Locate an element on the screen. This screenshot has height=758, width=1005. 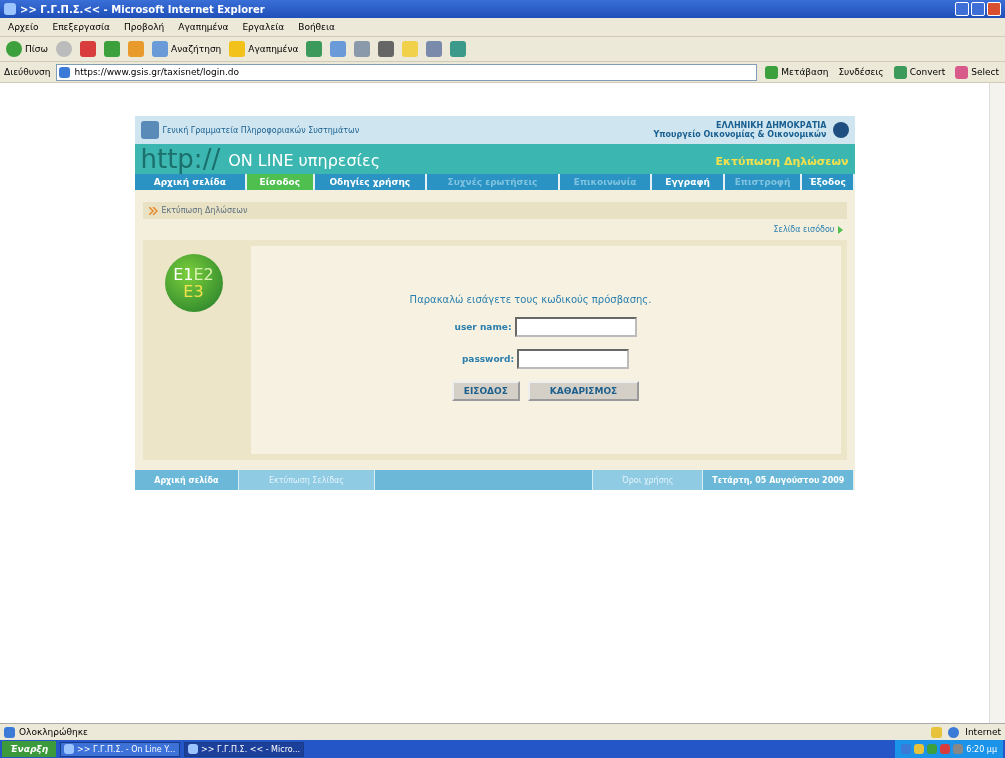
go-button: Μετάβαση is located at coordinates (797, 72).